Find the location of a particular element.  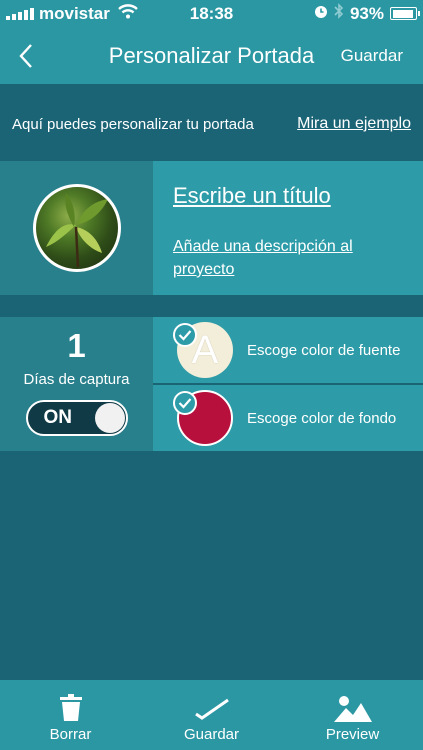

save-label: Guardar is located at coordinates (211, 734).